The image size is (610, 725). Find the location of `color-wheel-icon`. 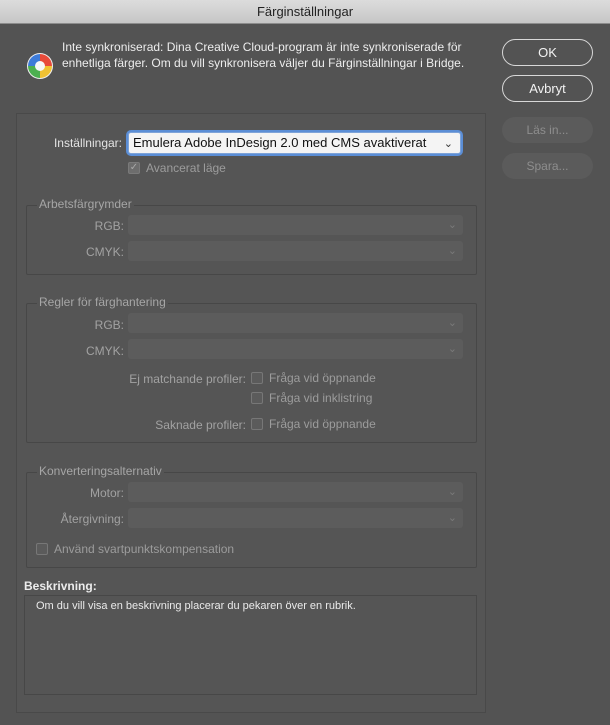

color-wheel-icon is located at coordinates (40, 66).